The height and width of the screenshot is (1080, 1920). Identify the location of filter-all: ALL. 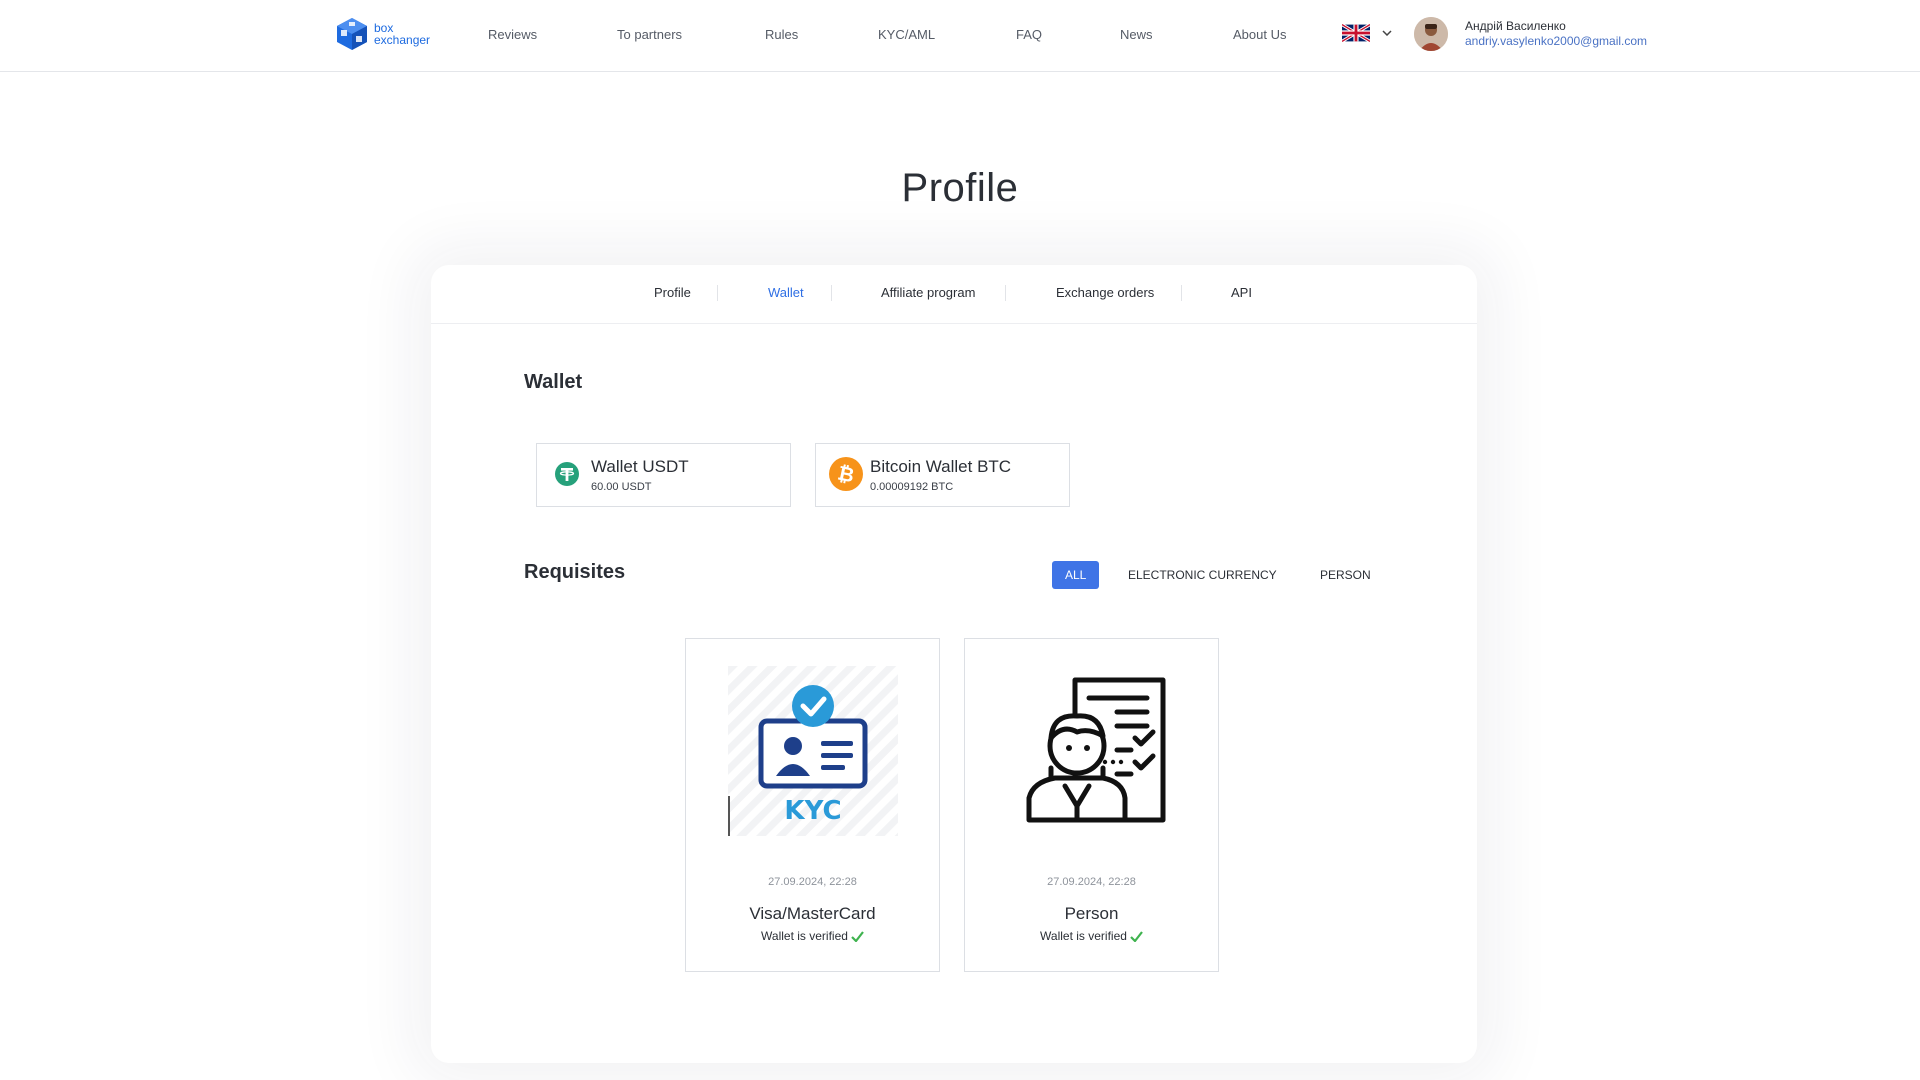
(1076, 575).